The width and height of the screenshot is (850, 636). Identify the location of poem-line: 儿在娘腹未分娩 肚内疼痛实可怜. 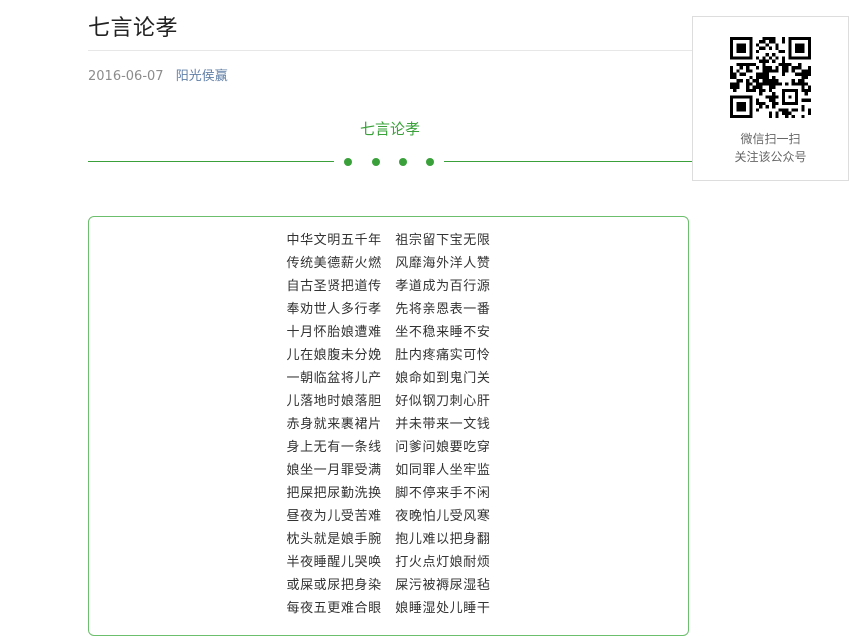
(388, 355).